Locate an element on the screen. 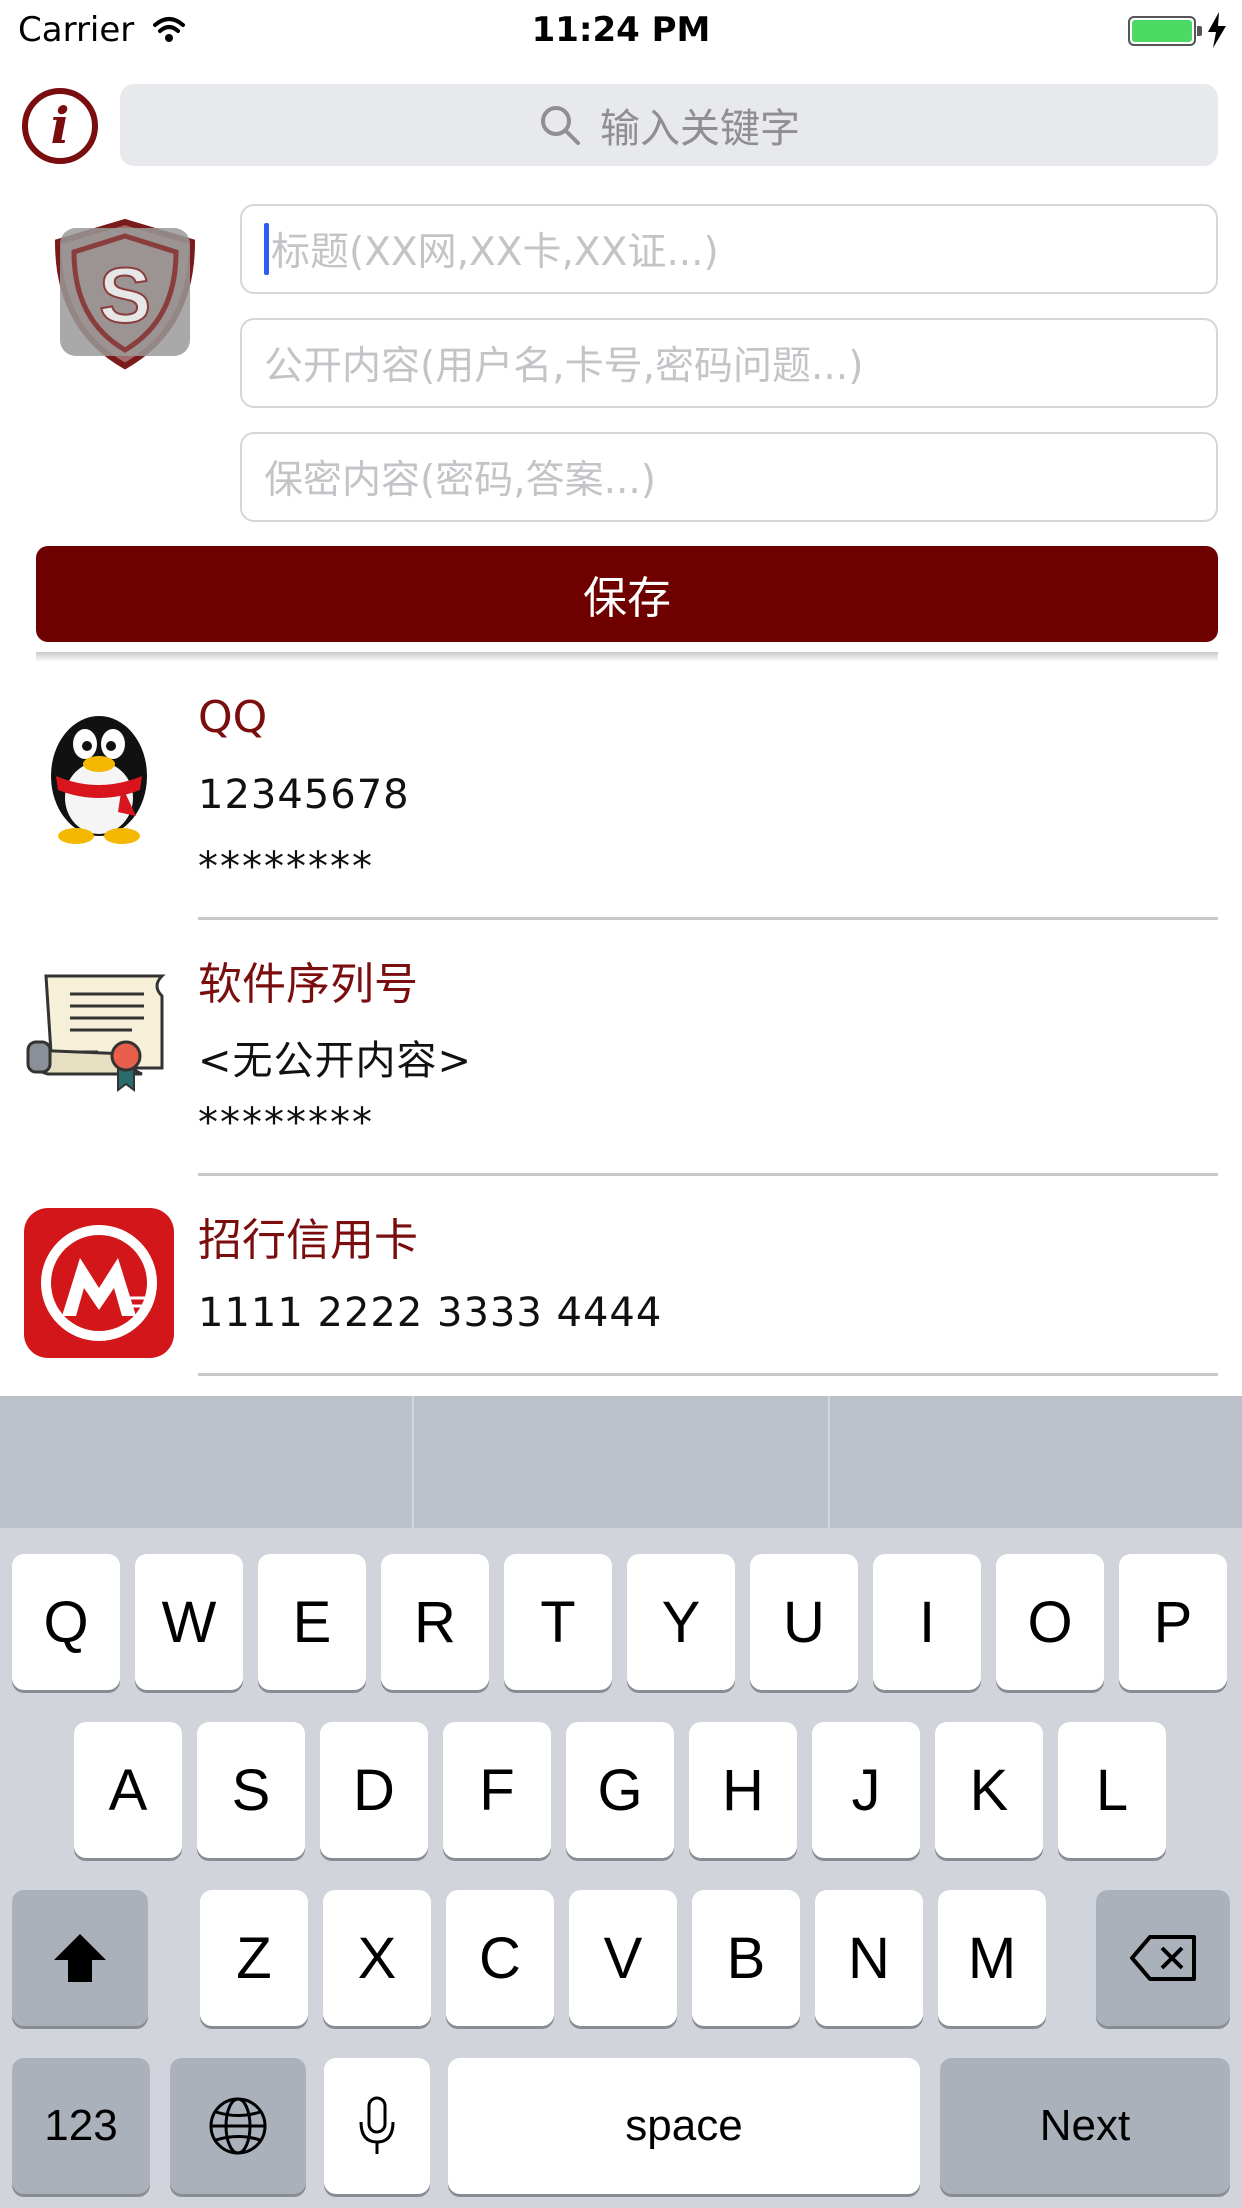  globe-key is located at coordinates (238, 2126).